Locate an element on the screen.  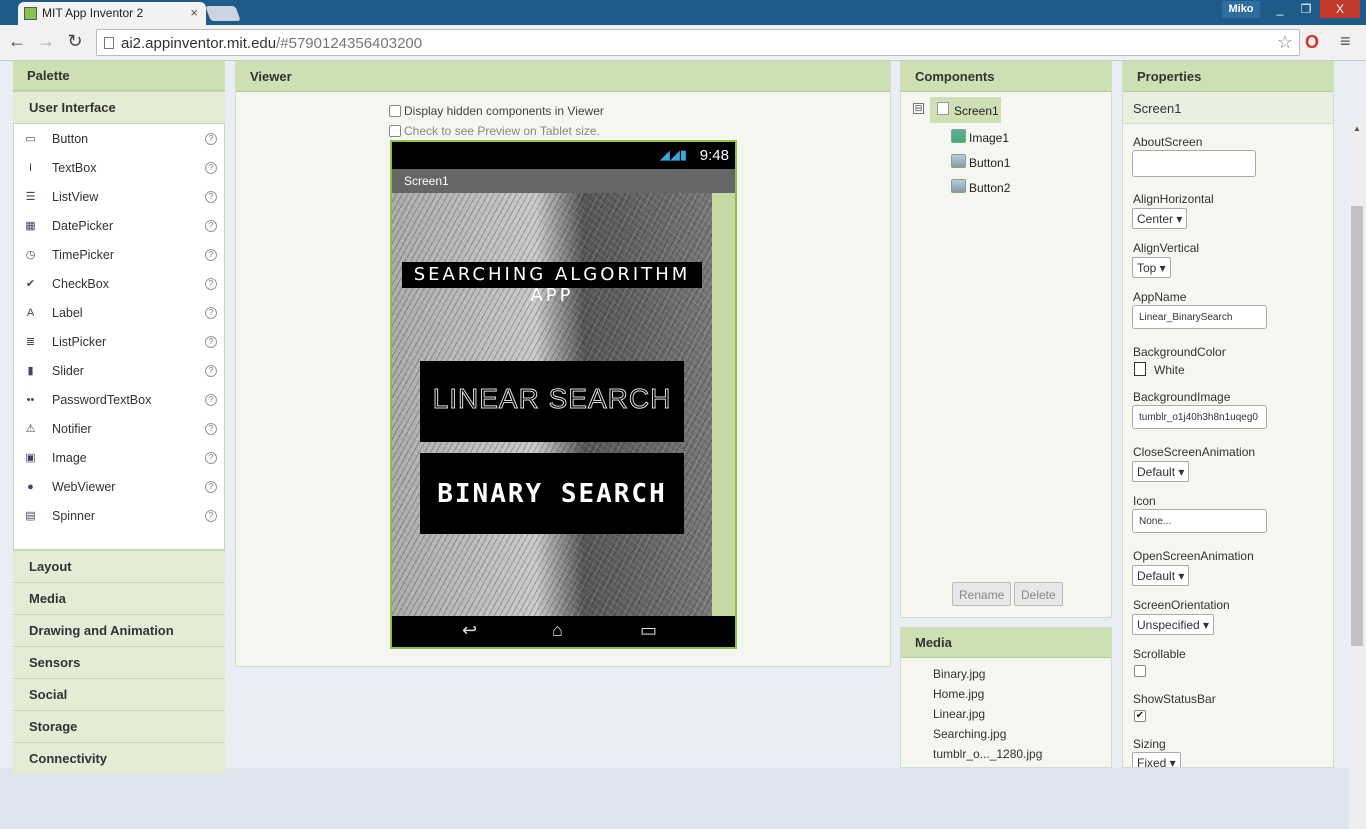
delete-button: Delete is located at coordinates (1038, 594).